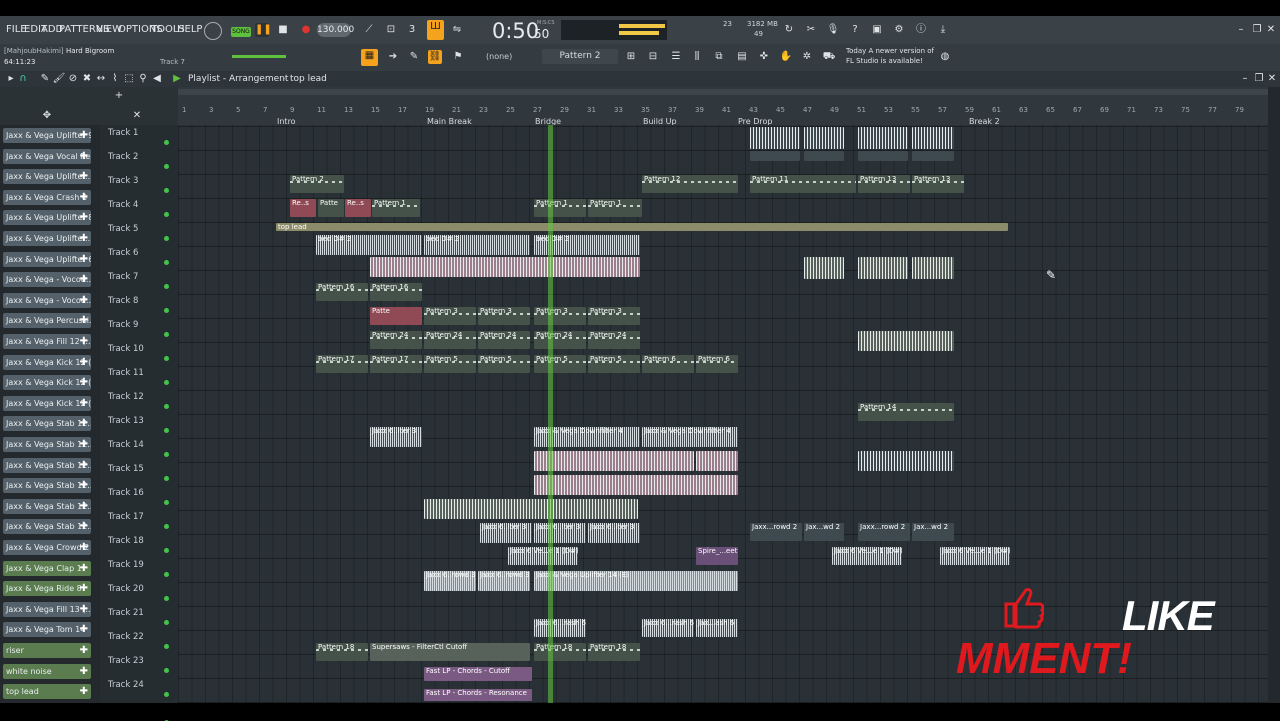 Image resolution: width=1280 pixels, height=721 pixels. Describe the element at coordinates (504, 581) in the screenshot. I see `audio-clip: Jaxx 6..rowd 3` at that location.